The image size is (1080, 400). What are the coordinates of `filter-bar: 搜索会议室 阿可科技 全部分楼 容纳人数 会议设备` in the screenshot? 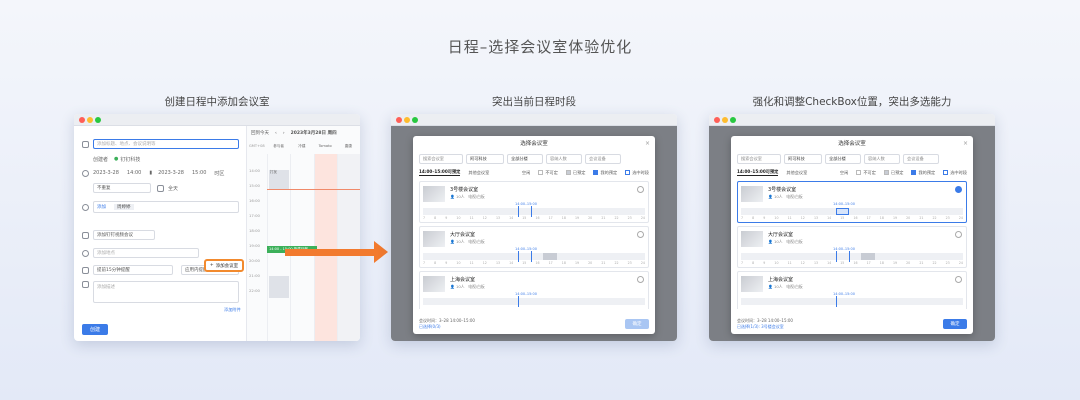 It's located at (534, 159).